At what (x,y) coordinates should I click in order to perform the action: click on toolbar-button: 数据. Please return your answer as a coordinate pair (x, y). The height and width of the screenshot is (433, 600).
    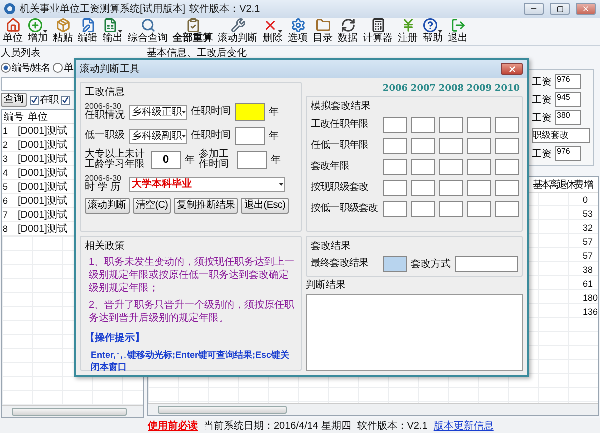
    Looking at the image, I should click on (348, 31).